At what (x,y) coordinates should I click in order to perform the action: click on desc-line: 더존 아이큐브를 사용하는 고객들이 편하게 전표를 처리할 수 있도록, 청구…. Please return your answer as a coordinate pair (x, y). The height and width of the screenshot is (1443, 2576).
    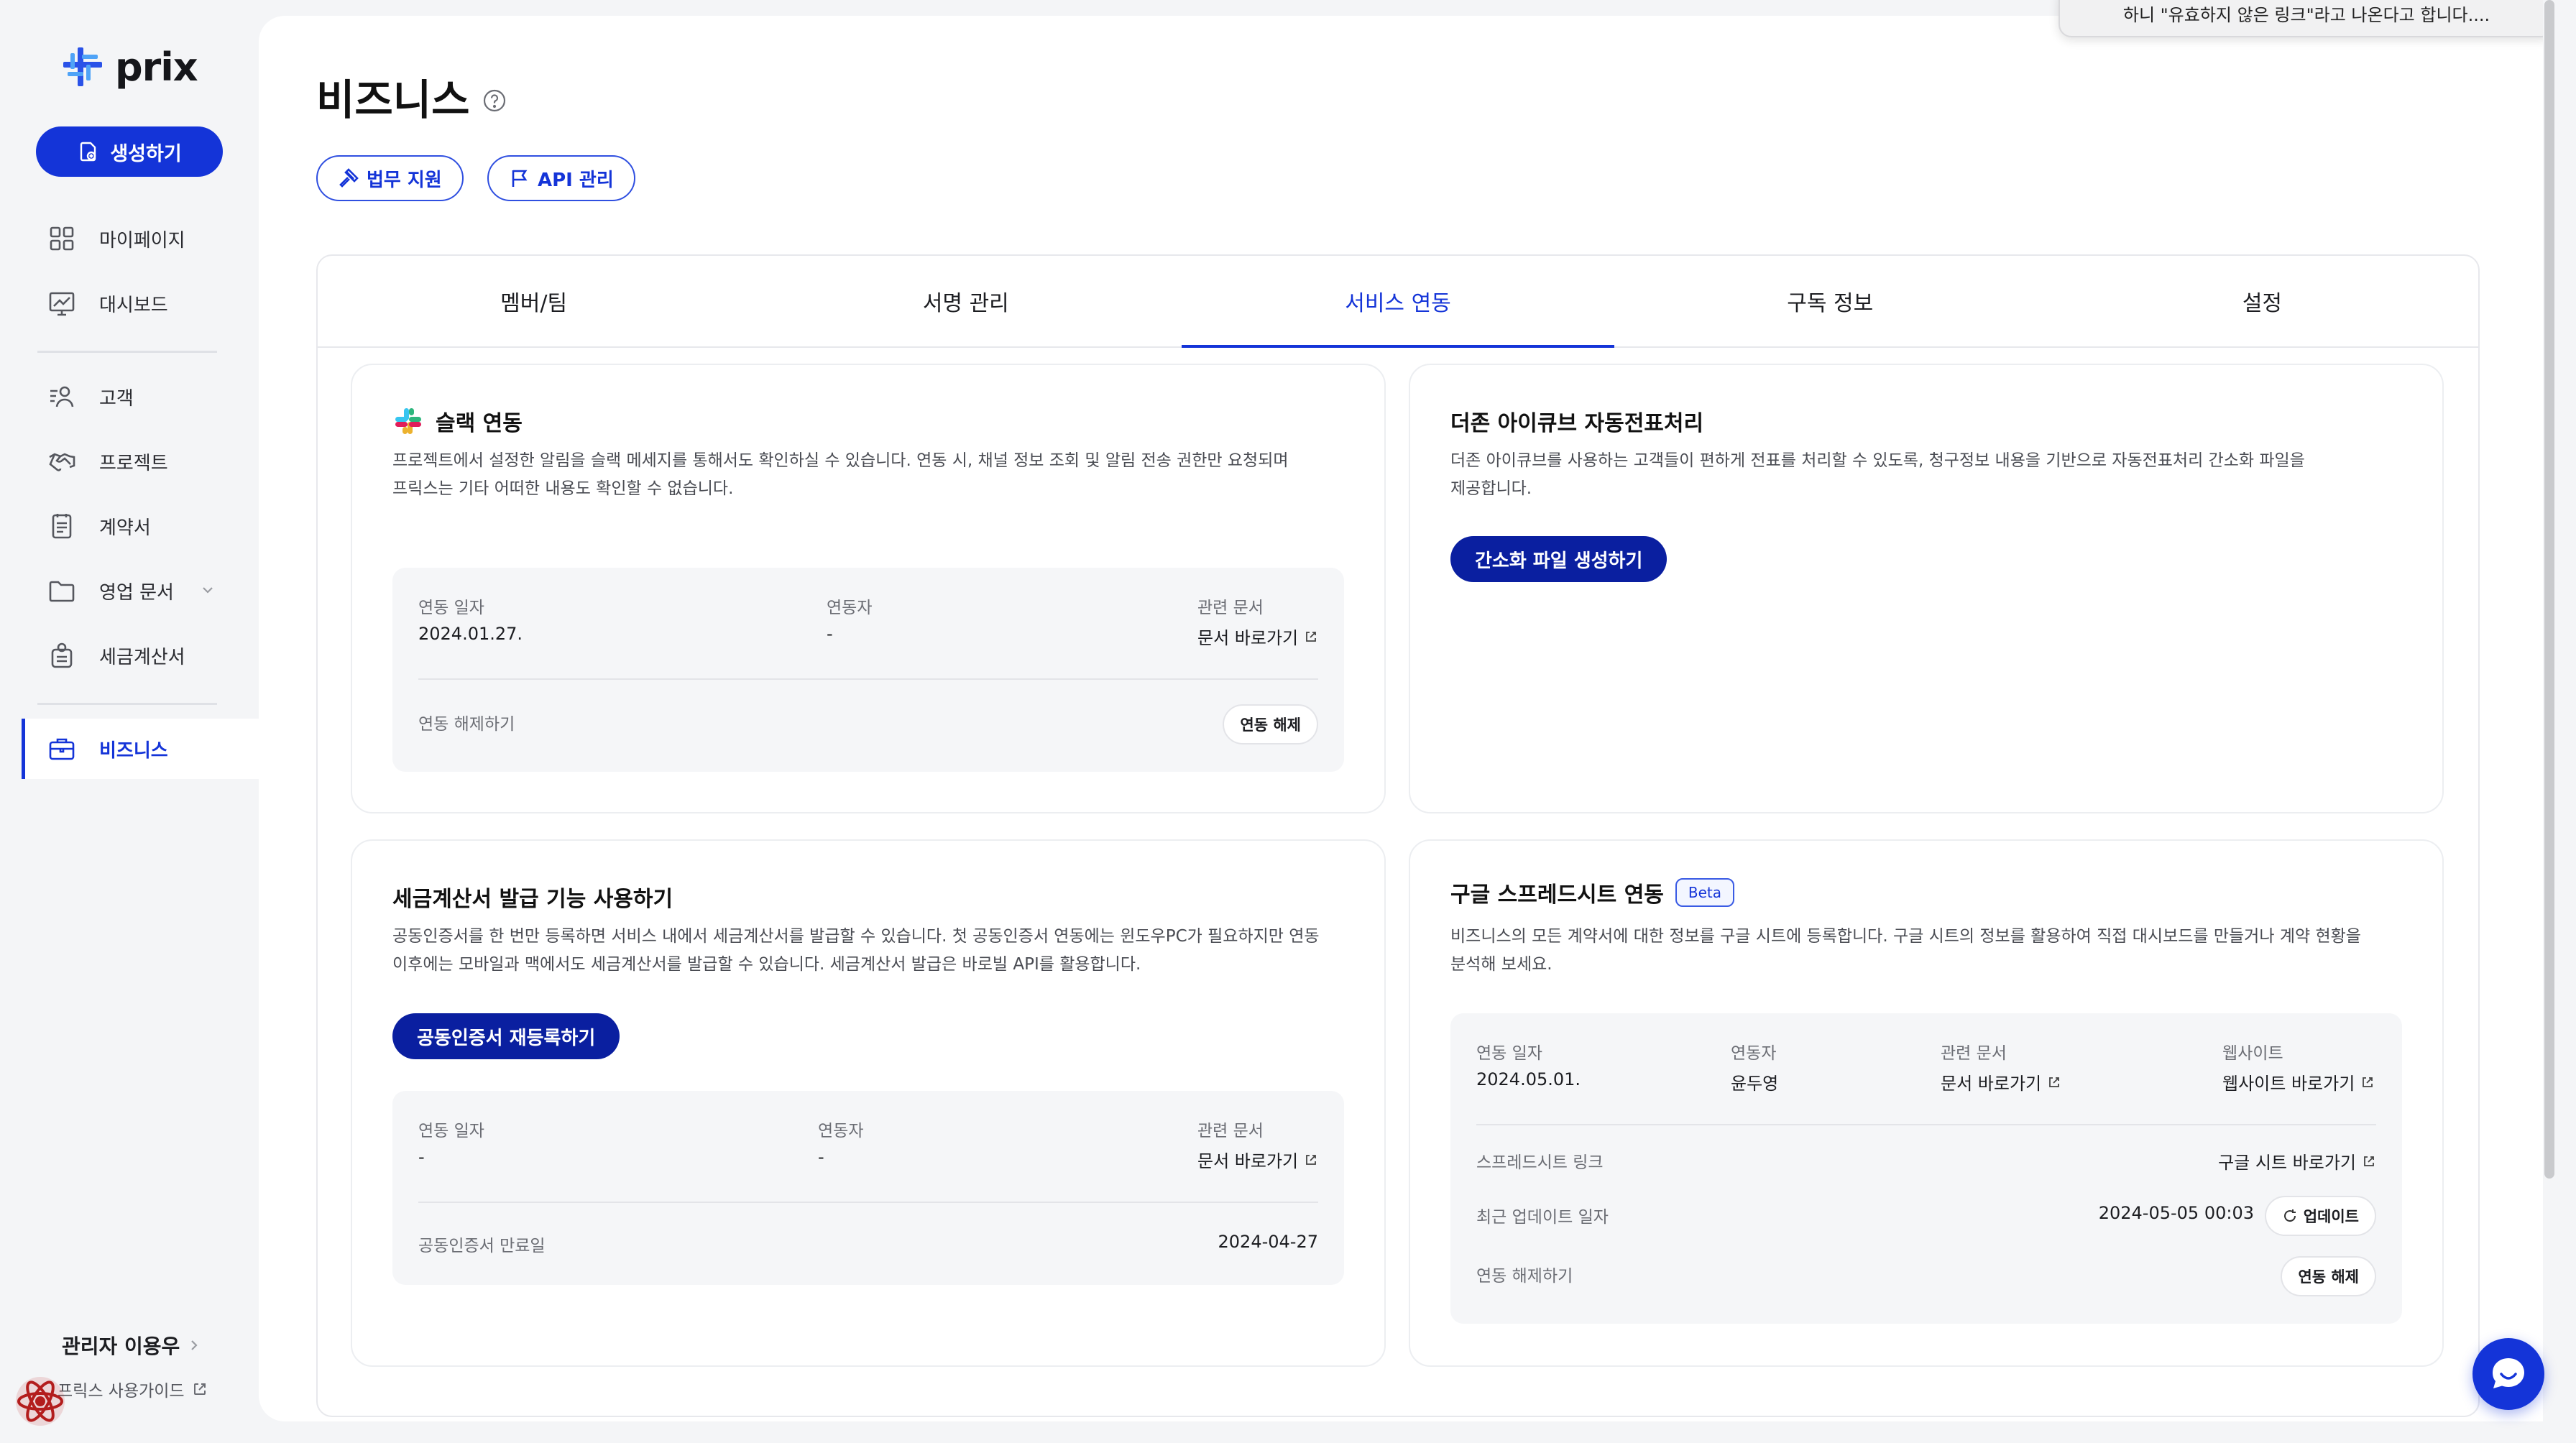
    Looking at the image, I should click on (1877, 460).